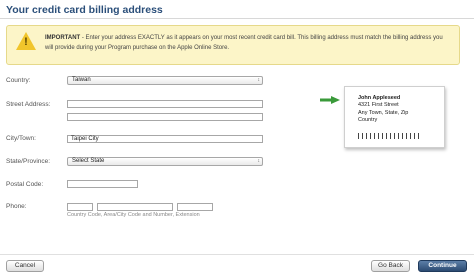 The height and width of the screenshot is (277, 474). What do you see at coordinates (28, 161) in the screenshot?
I see `state-label: State/Province:` at bounding box center [28, 161].